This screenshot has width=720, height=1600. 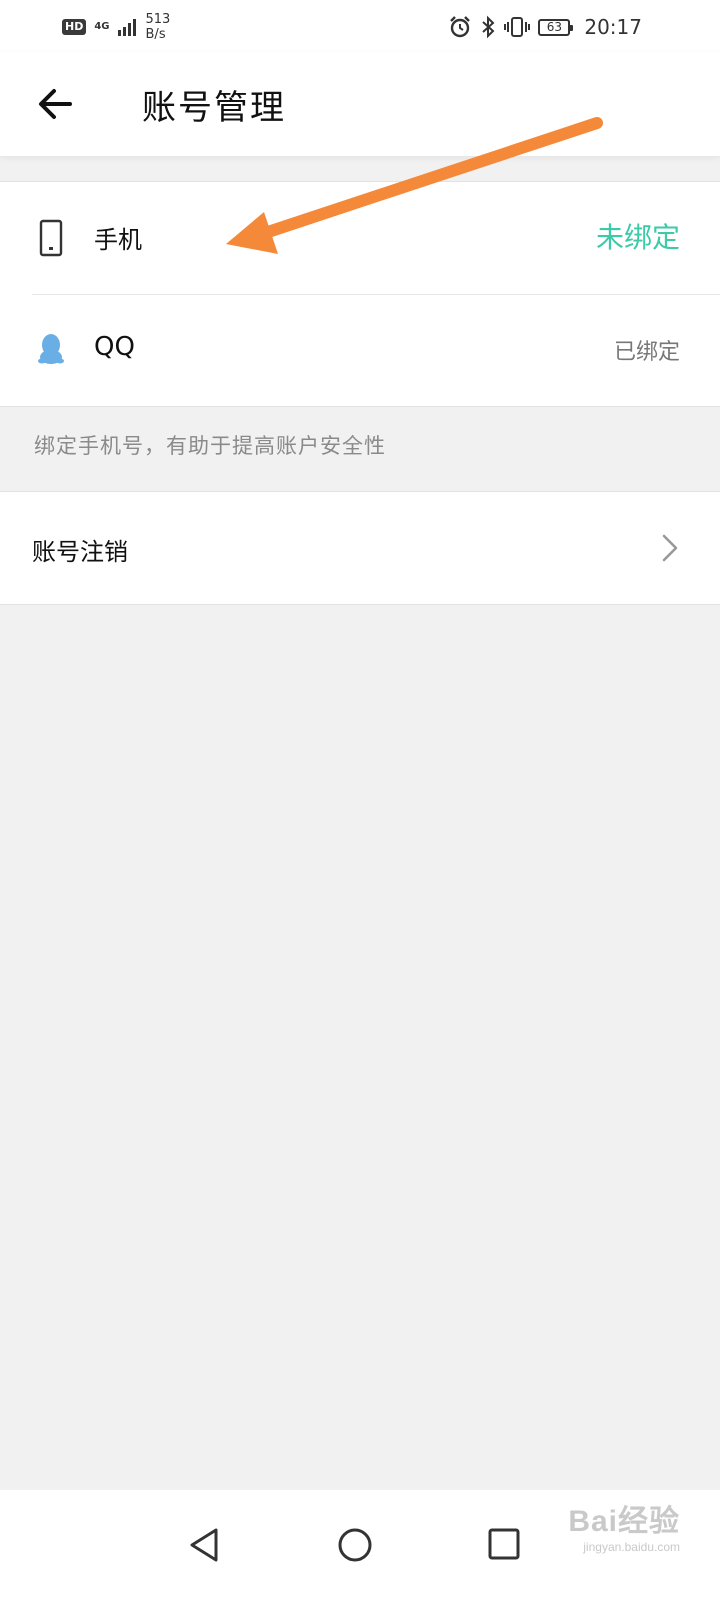 What do you see at coordinates (613, 27) in the screenshot?
I see `clock: 20:17` at bounding box center [613, 27].